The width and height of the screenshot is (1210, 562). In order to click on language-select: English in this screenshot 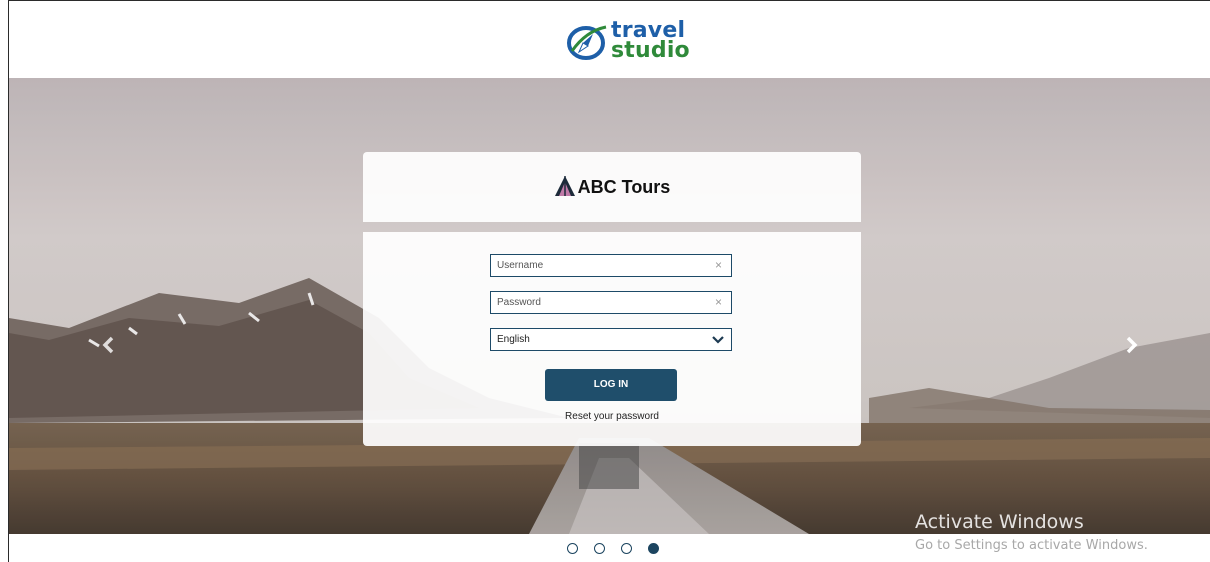, I will do `click(611, 339)`.